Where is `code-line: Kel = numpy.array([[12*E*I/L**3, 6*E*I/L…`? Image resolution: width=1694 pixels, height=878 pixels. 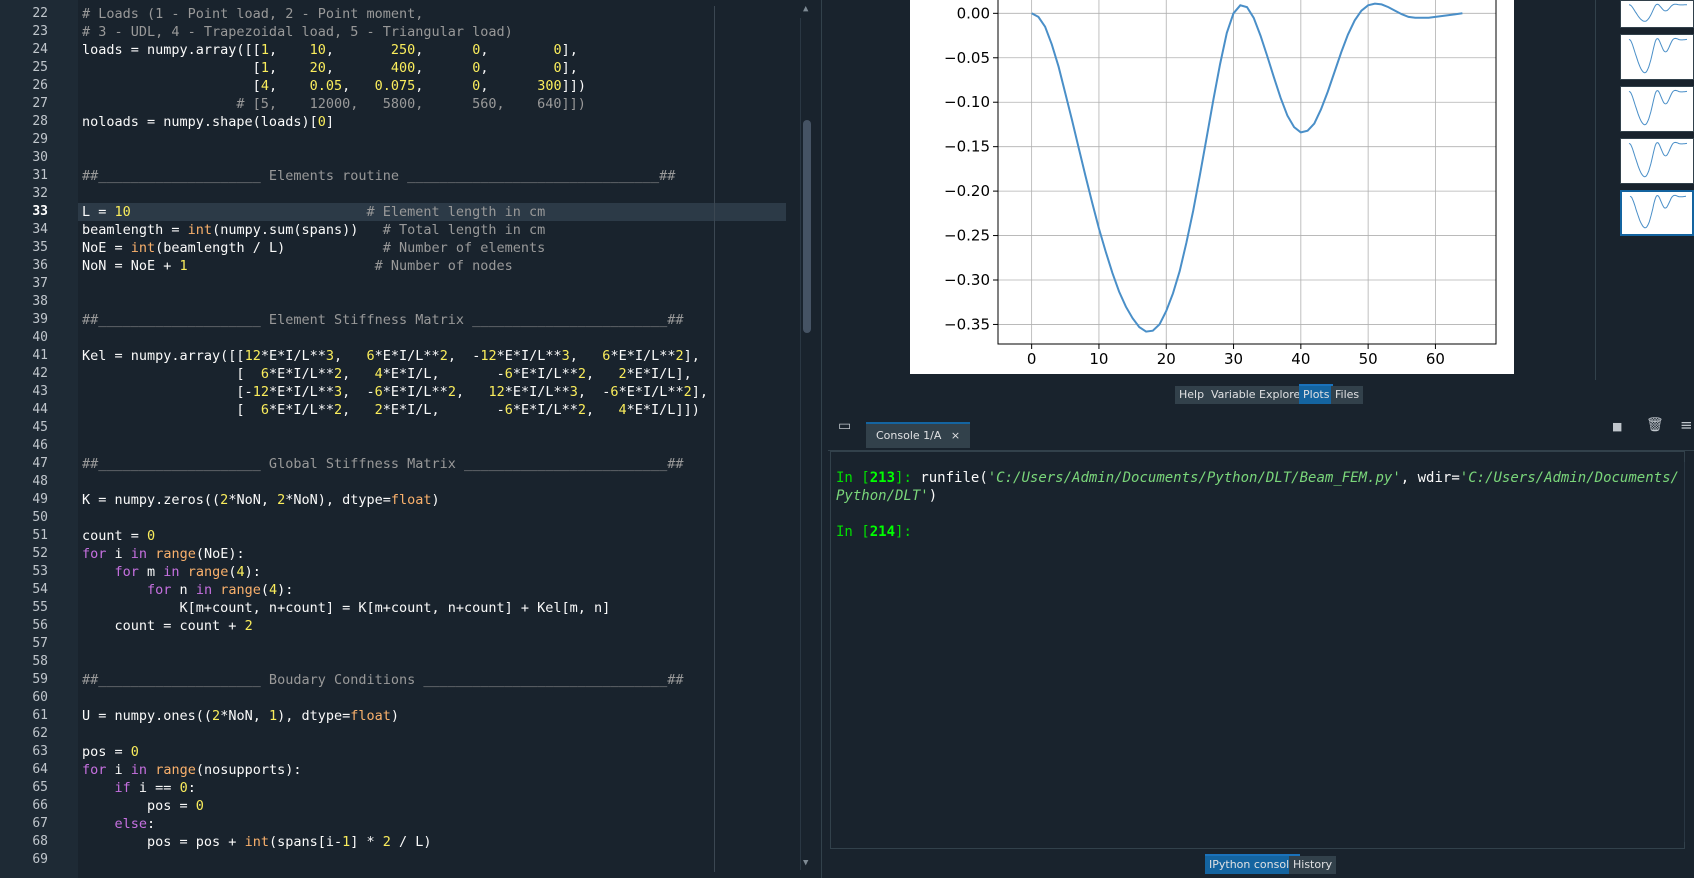 code-line: Kel = numpy.array([[12*E*I/L**3, 6*E*I/L… is located at coordinates (391, 356).